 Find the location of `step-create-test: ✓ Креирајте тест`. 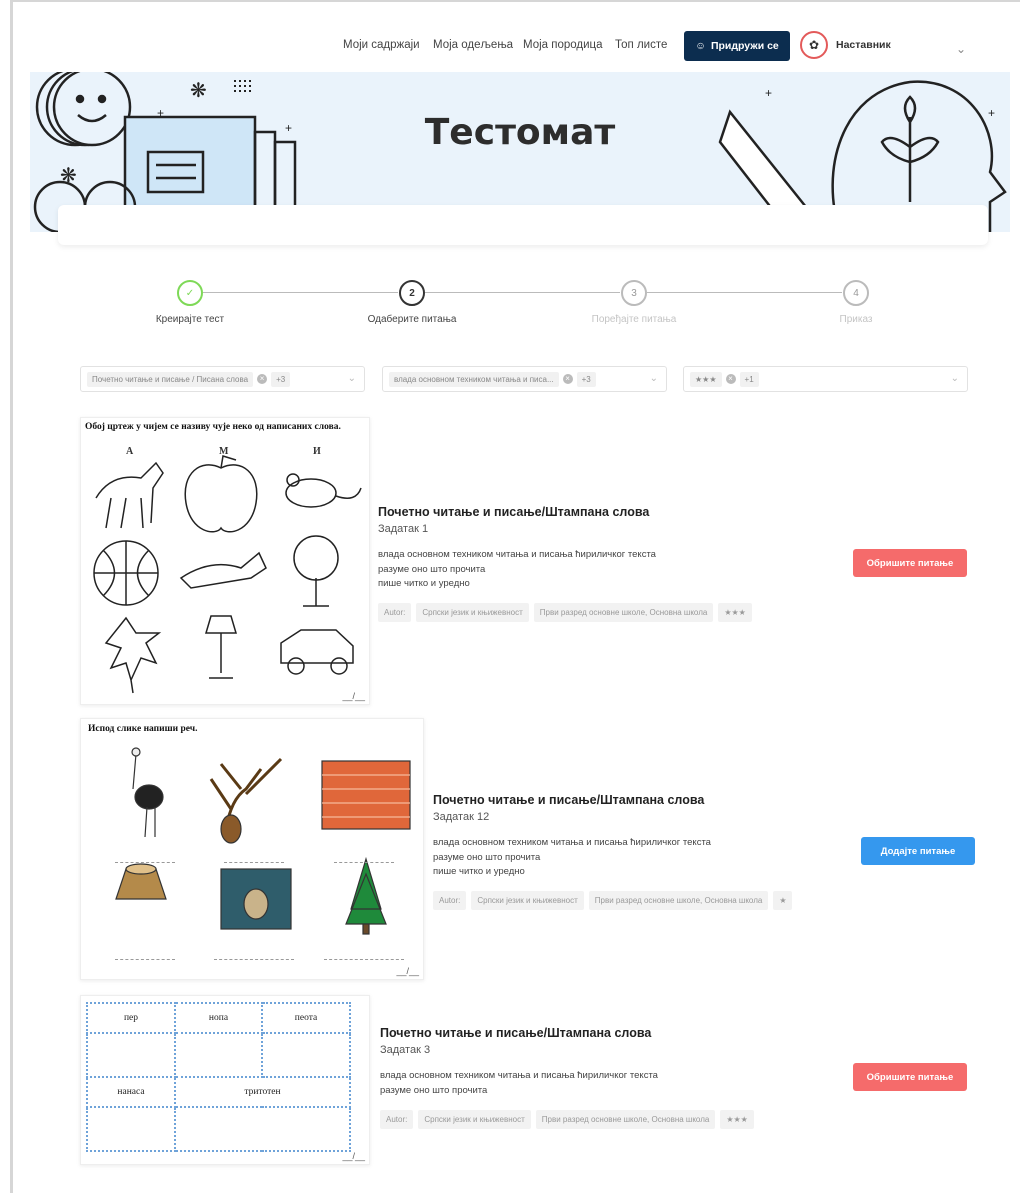

step-create-test: ✓ Креирајте тест is located at coordinates (190, 302).